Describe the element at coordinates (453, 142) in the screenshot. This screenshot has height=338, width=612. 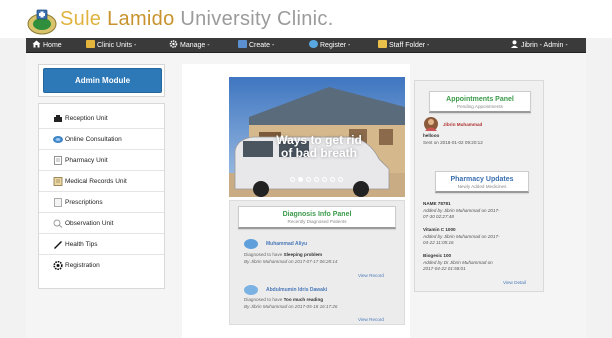
I see `appointment-sent-time: Sent on 2018-01-02 09:20:12` at that location.